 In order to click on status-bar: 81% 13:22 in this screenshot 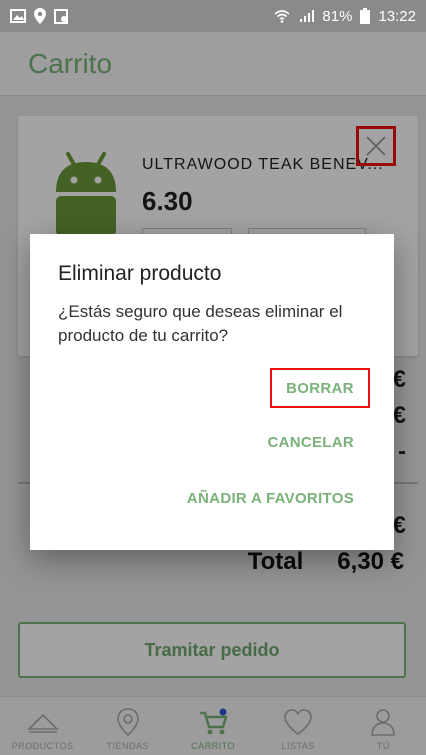, I will do `click(213, 16)`.